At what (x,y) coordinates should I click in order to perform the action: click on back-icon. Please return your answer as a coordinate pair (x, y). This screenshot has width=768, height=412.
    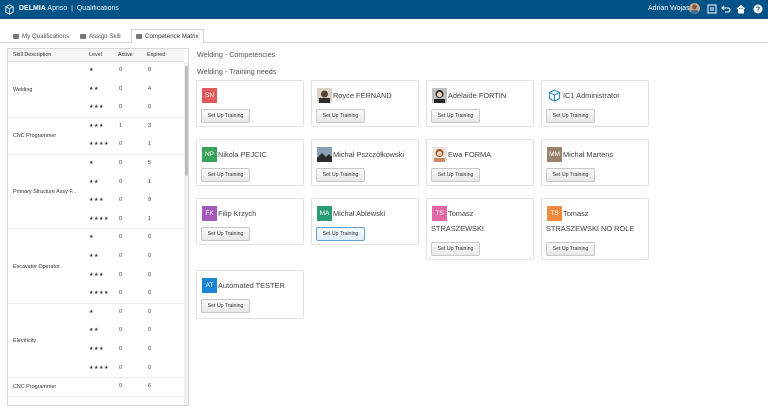
    Looking at the image, I should click on (726, 9).